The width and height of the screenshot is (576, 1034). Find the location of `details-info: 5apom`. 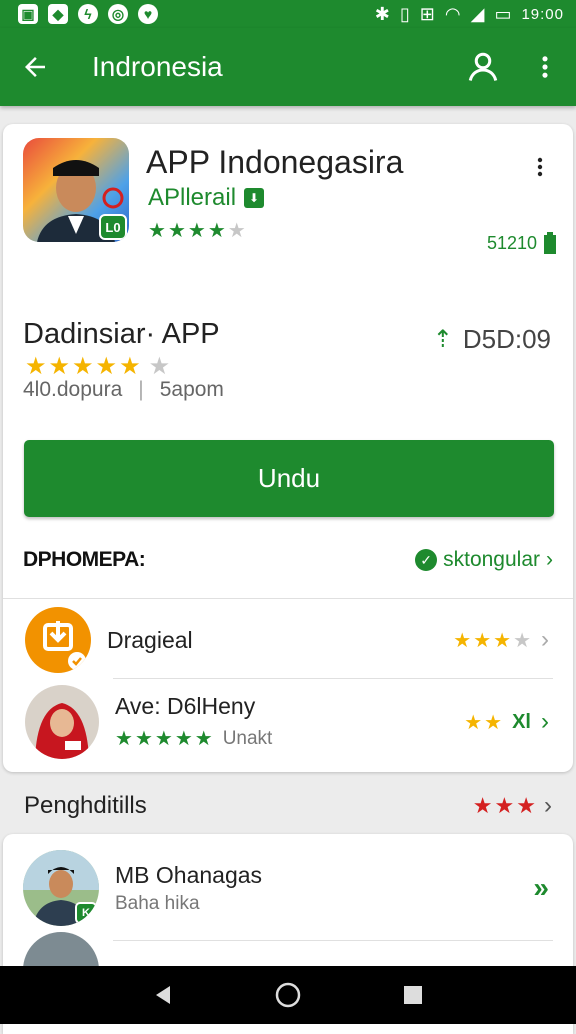

details-info: 5apom is located at coordinates (191, 389).